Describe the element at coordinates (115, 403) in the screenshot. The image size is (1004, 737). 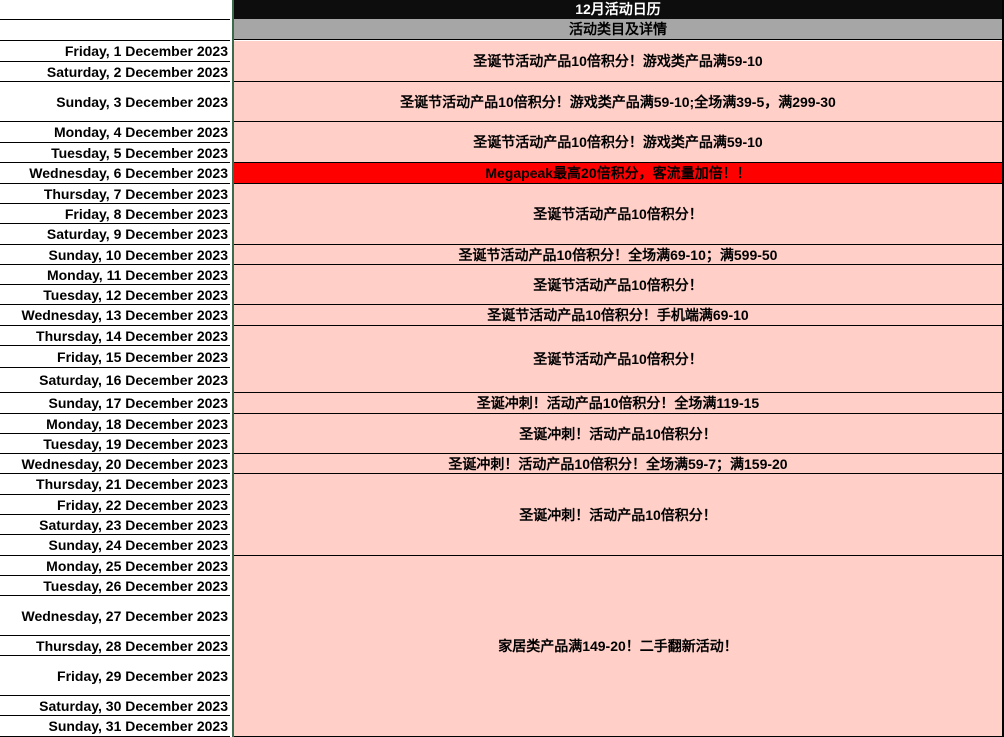
I see `date-cell: Sunday, 17 December 2023` at that location.